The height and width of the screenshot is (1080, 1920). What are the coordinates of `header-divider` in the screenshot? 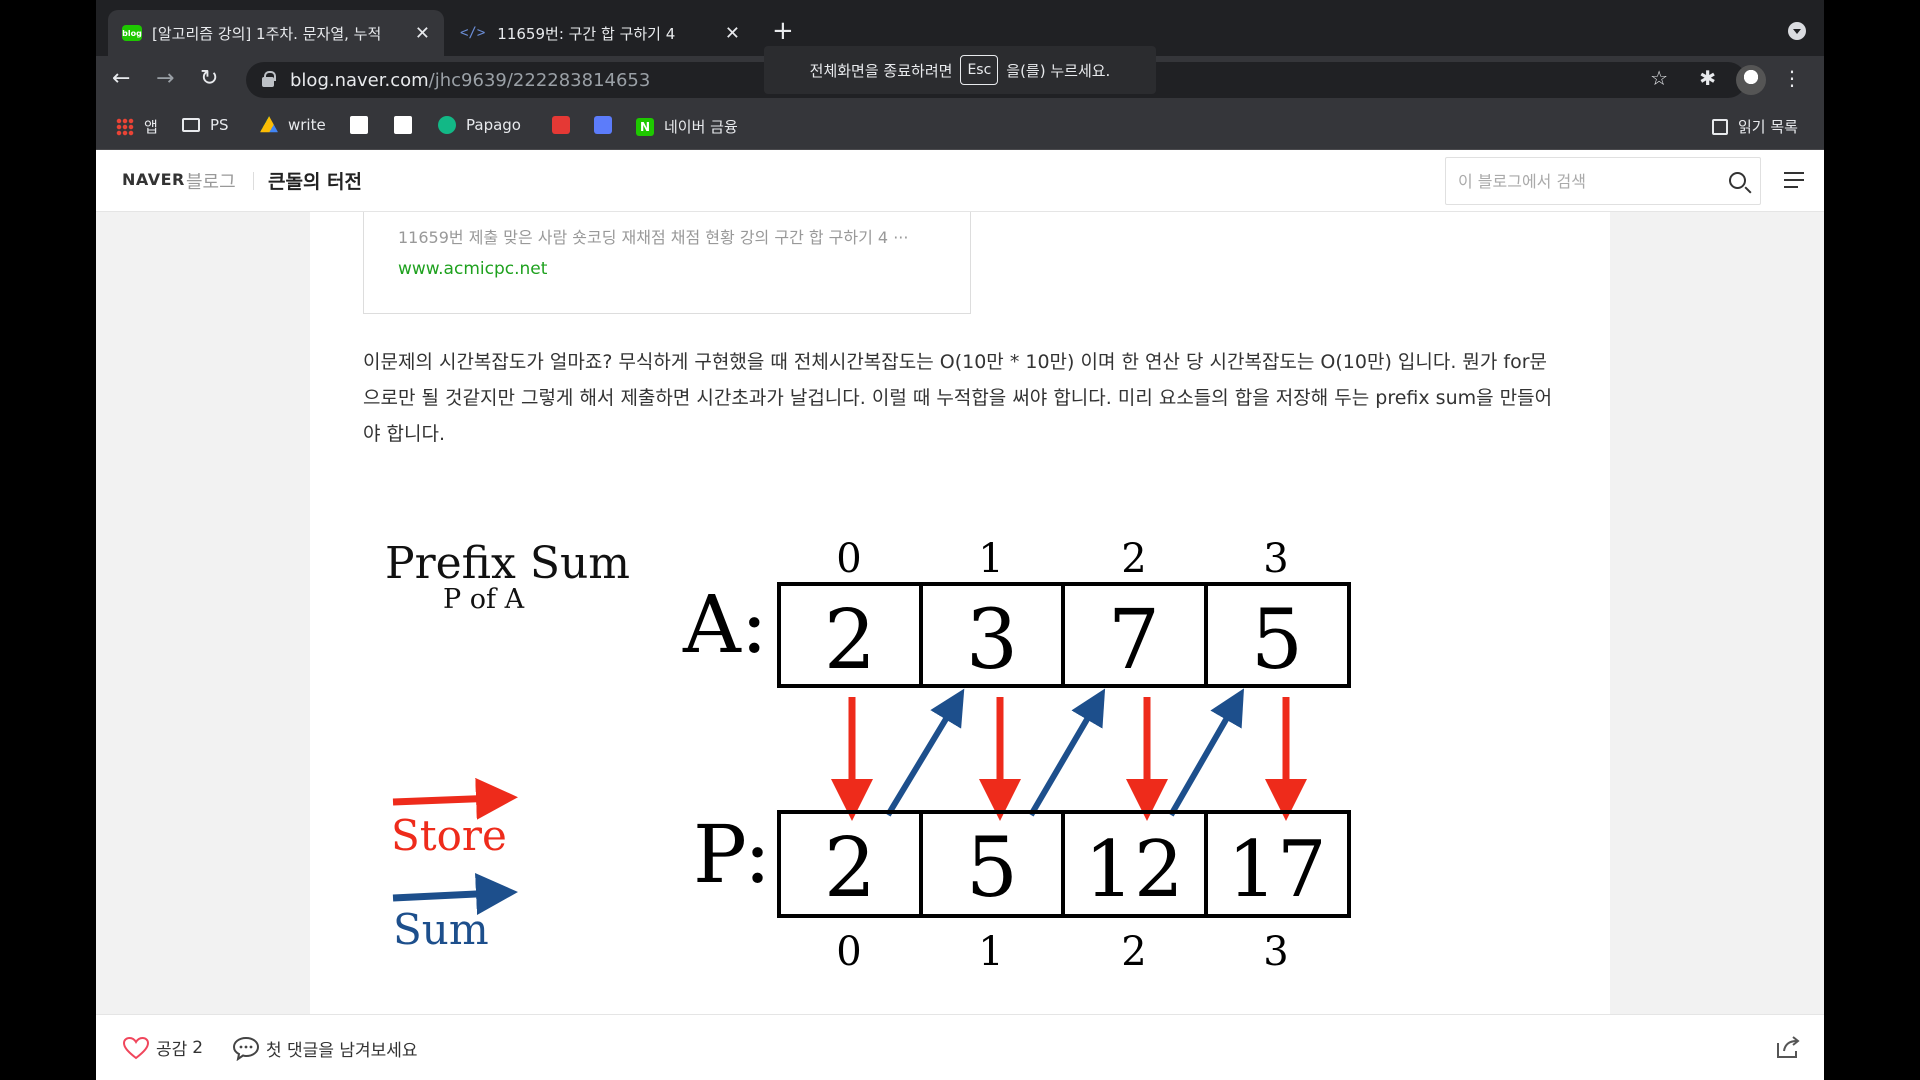 It's located at (253, 181).